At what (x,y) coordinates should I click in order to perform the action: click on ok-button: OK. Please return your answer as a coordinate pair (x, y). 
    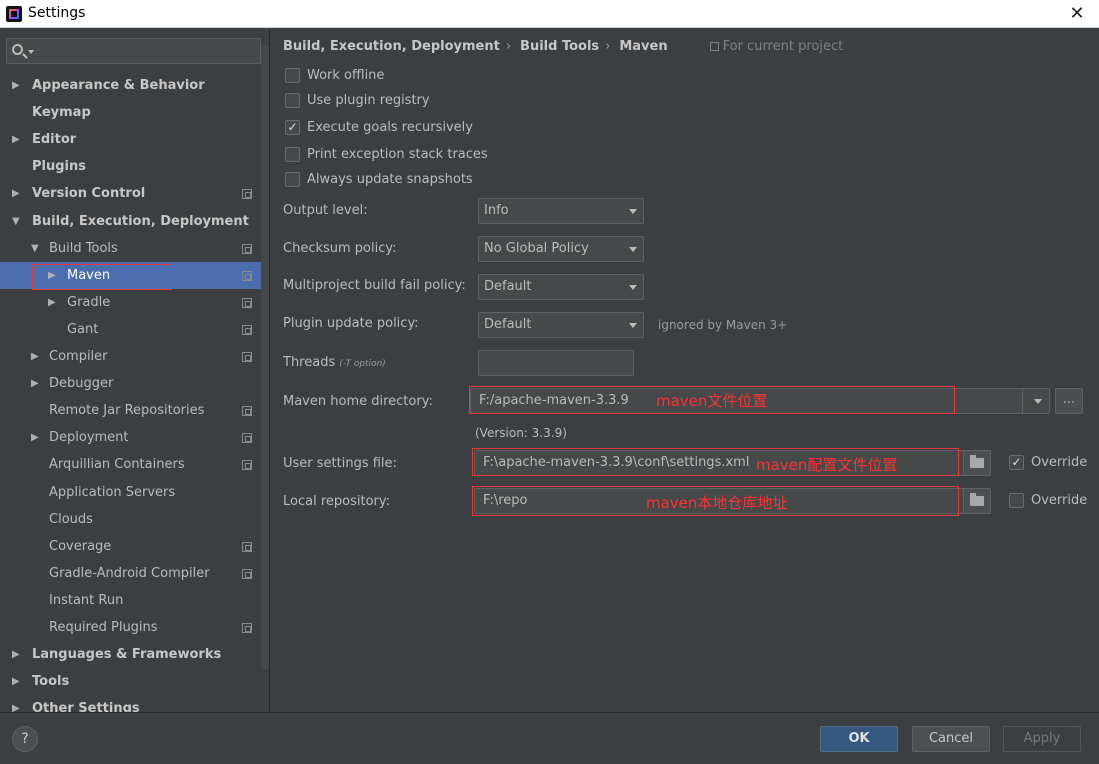
    Looking at the image, I should click on (859, 739).